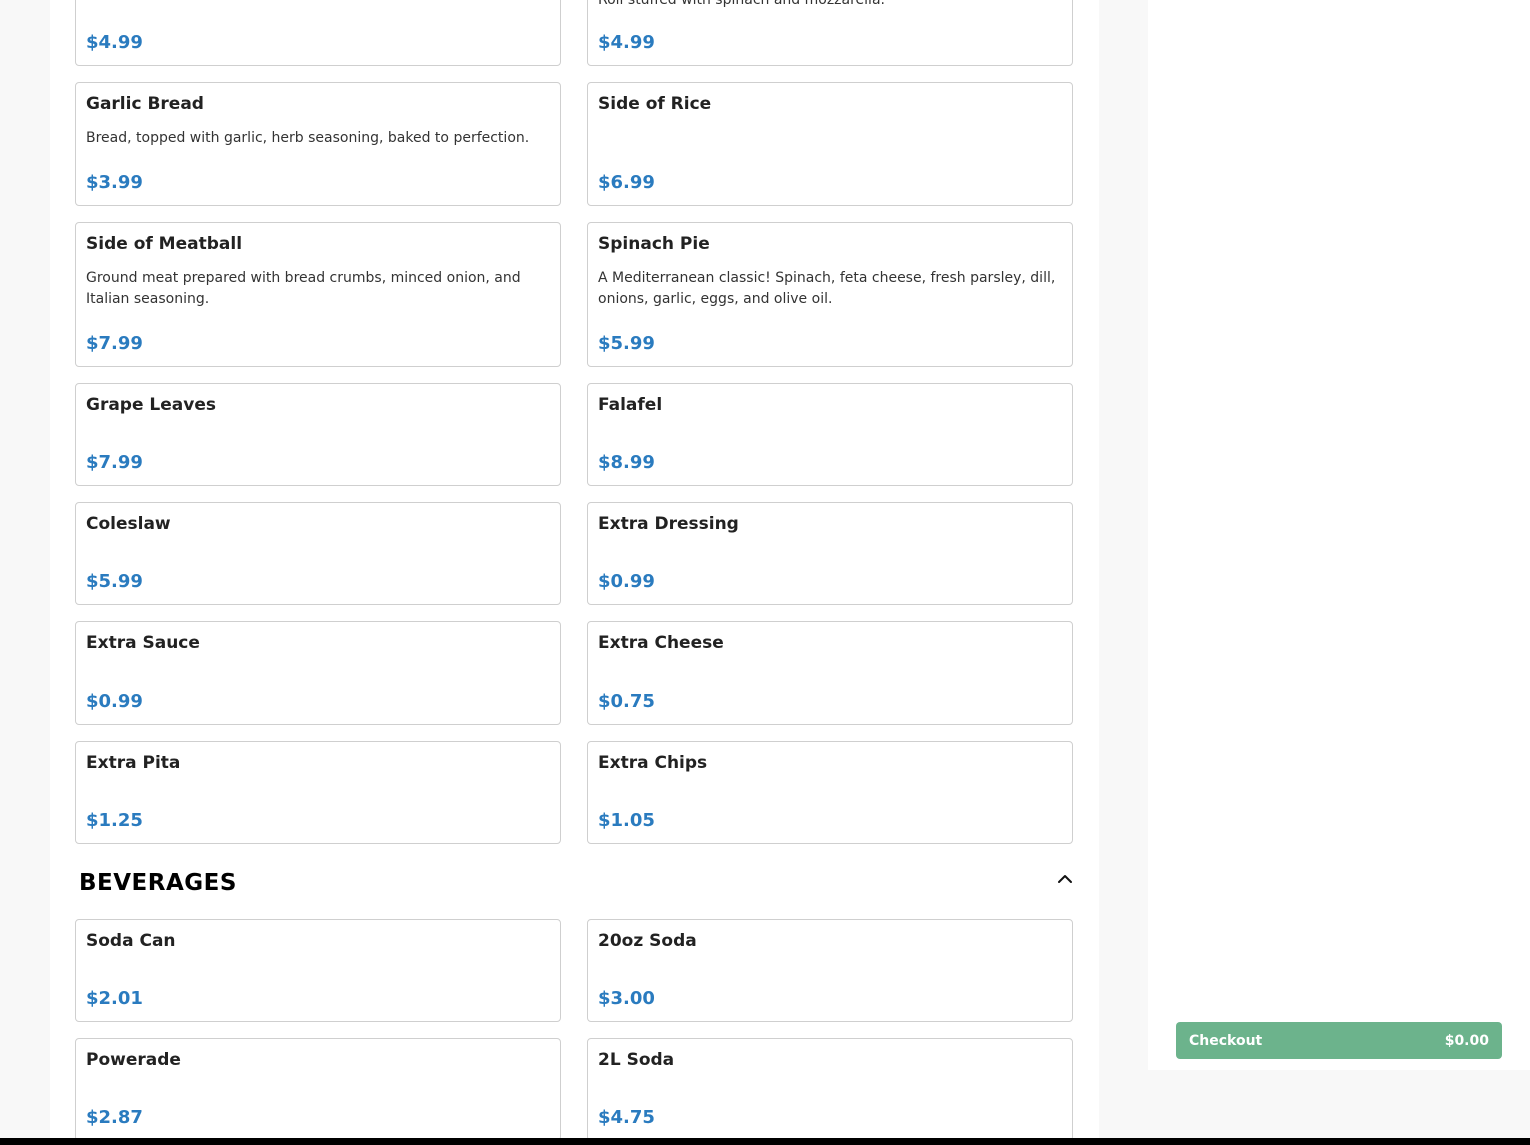 The image size is (1530, 1145). Describe the element at coordinates (131, 941) in the screenshot. I see `item-name: Soda Can` at that location.